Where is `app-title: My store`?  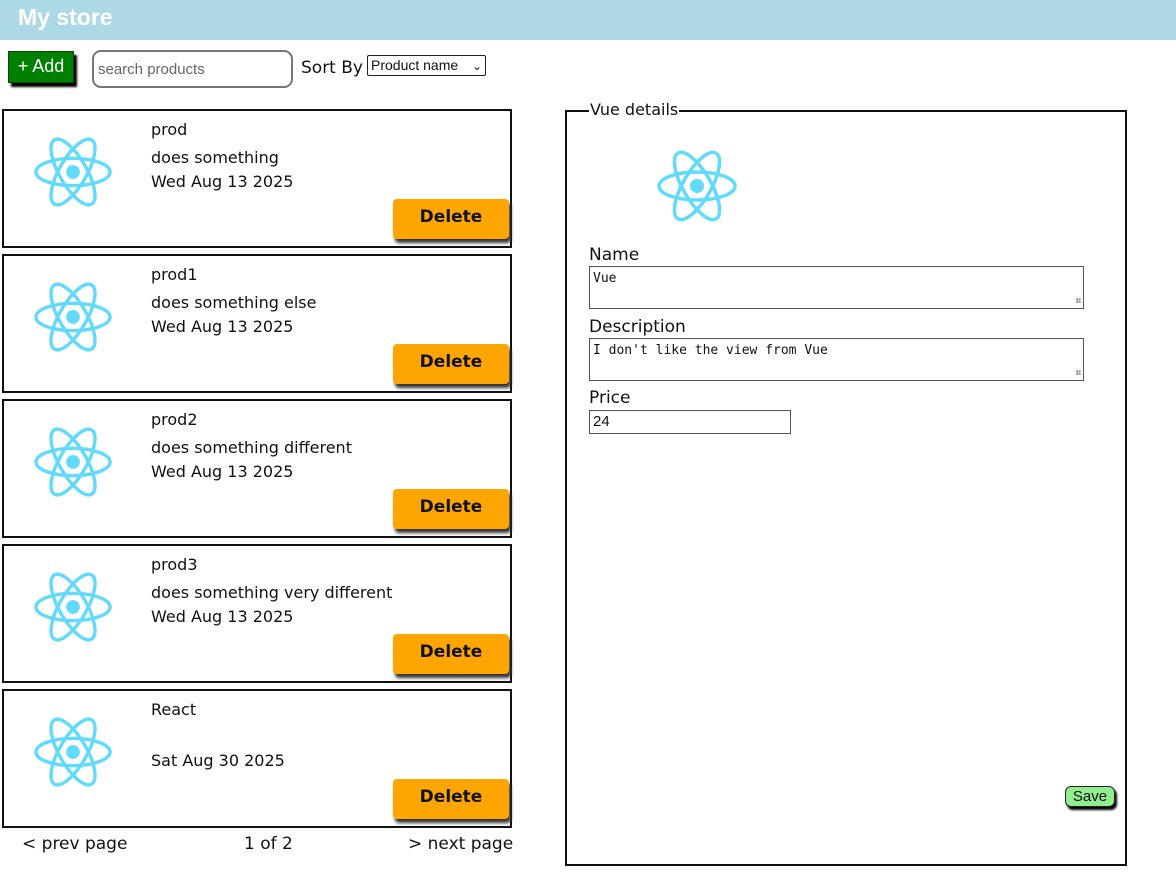
app-title: My store is located at coordinates (65, 17).